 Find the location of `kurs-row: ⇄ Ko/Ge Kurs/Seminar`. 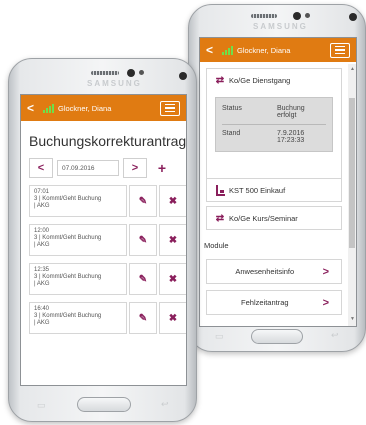

kurs-row: ⇄ Ko/Ge Kurs/Seminar is located at coordinates (274, 218).